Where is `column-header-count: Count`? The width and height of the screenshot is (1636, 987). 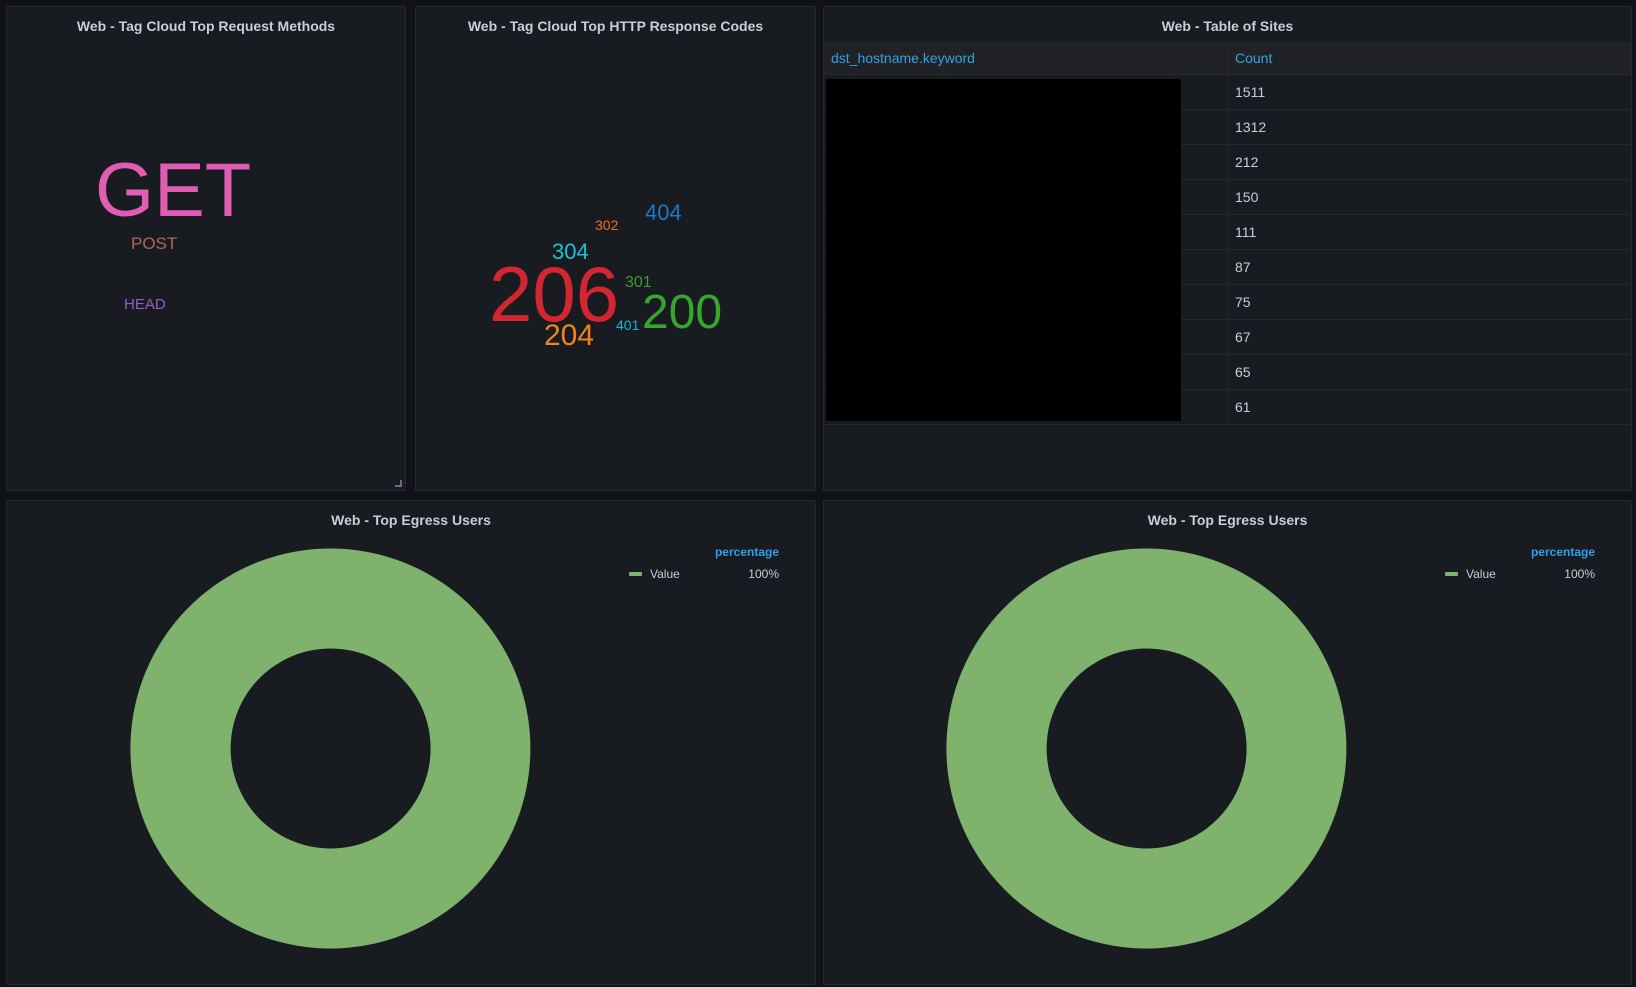
column-header-count: Count is located at coordinates (1429, 58).